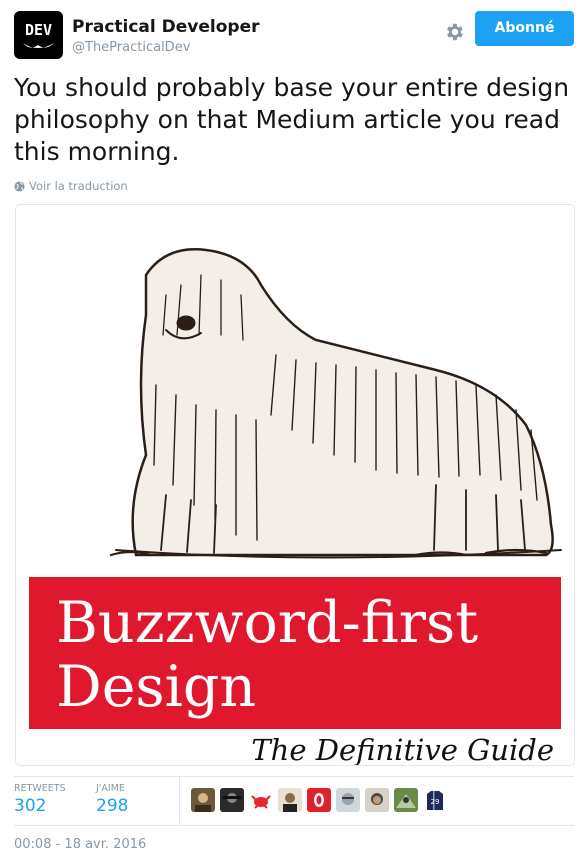 The image size is (587, 855). I want to click on stats-divider, so click(179, 801).